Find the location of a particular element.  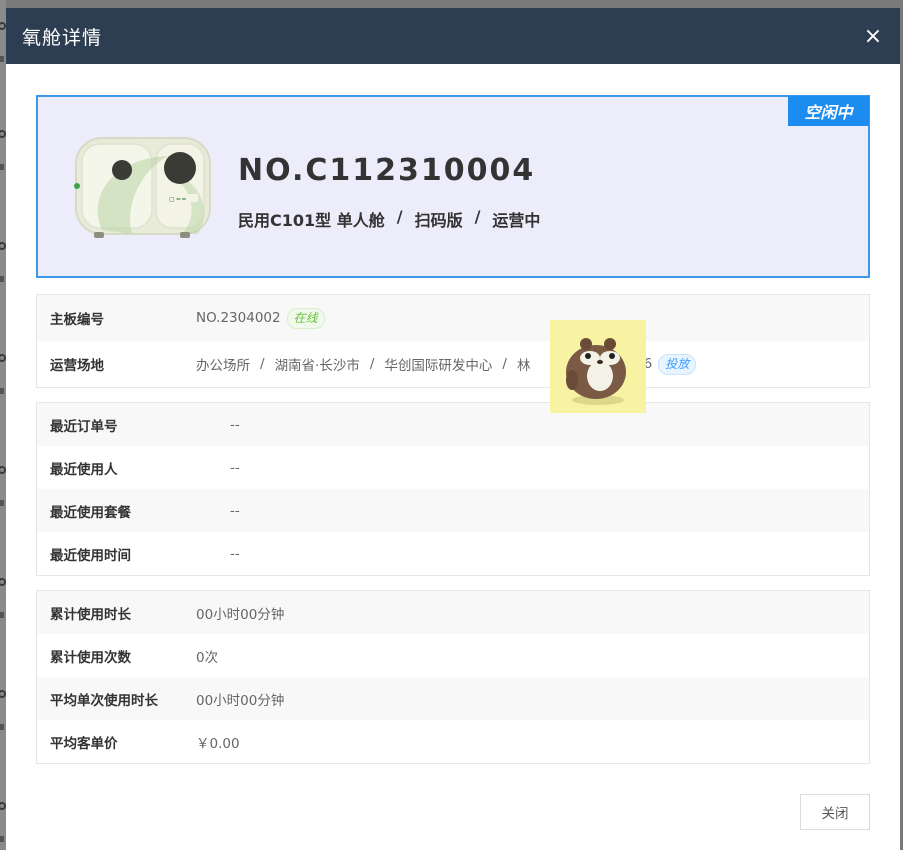

status-badge: 空闲中 is located at coordinates (828, 111).